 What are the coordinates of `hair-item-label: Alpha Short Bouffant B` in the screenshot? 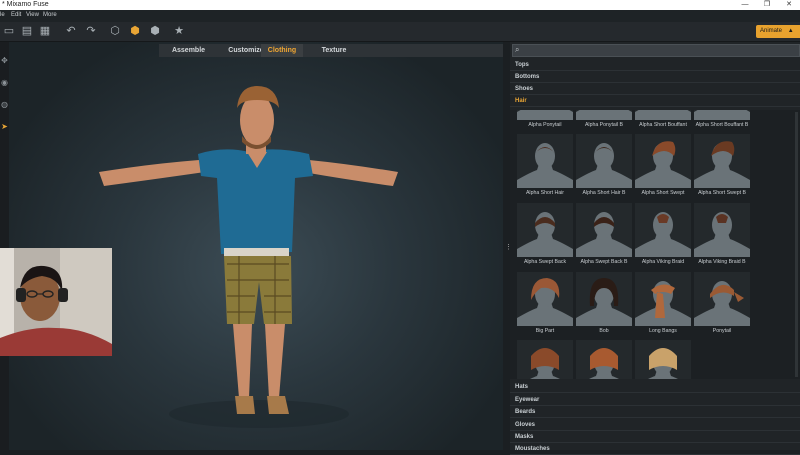 It's located at (722, 125).